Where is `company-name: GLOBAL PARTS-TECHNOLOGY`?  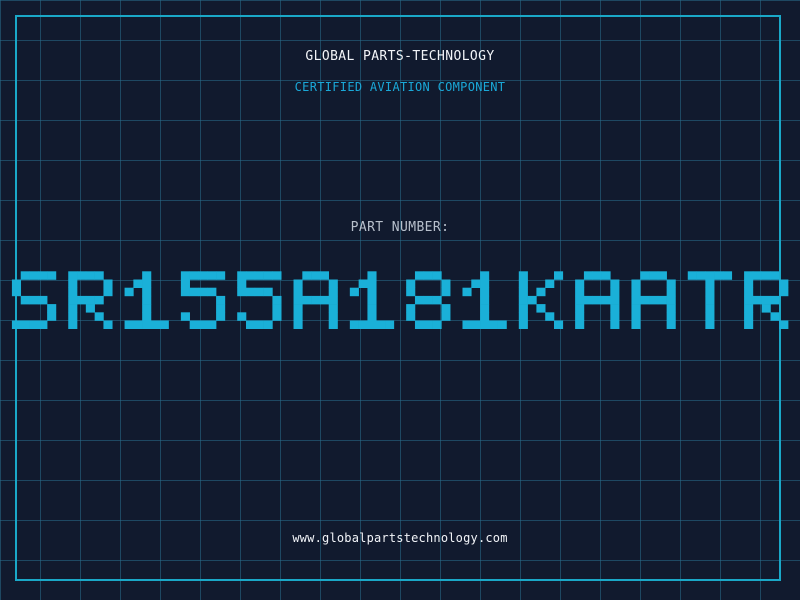 company-name: GLOBAL PARTS-TECHNOLOGY is located at coordinates (400, 56).